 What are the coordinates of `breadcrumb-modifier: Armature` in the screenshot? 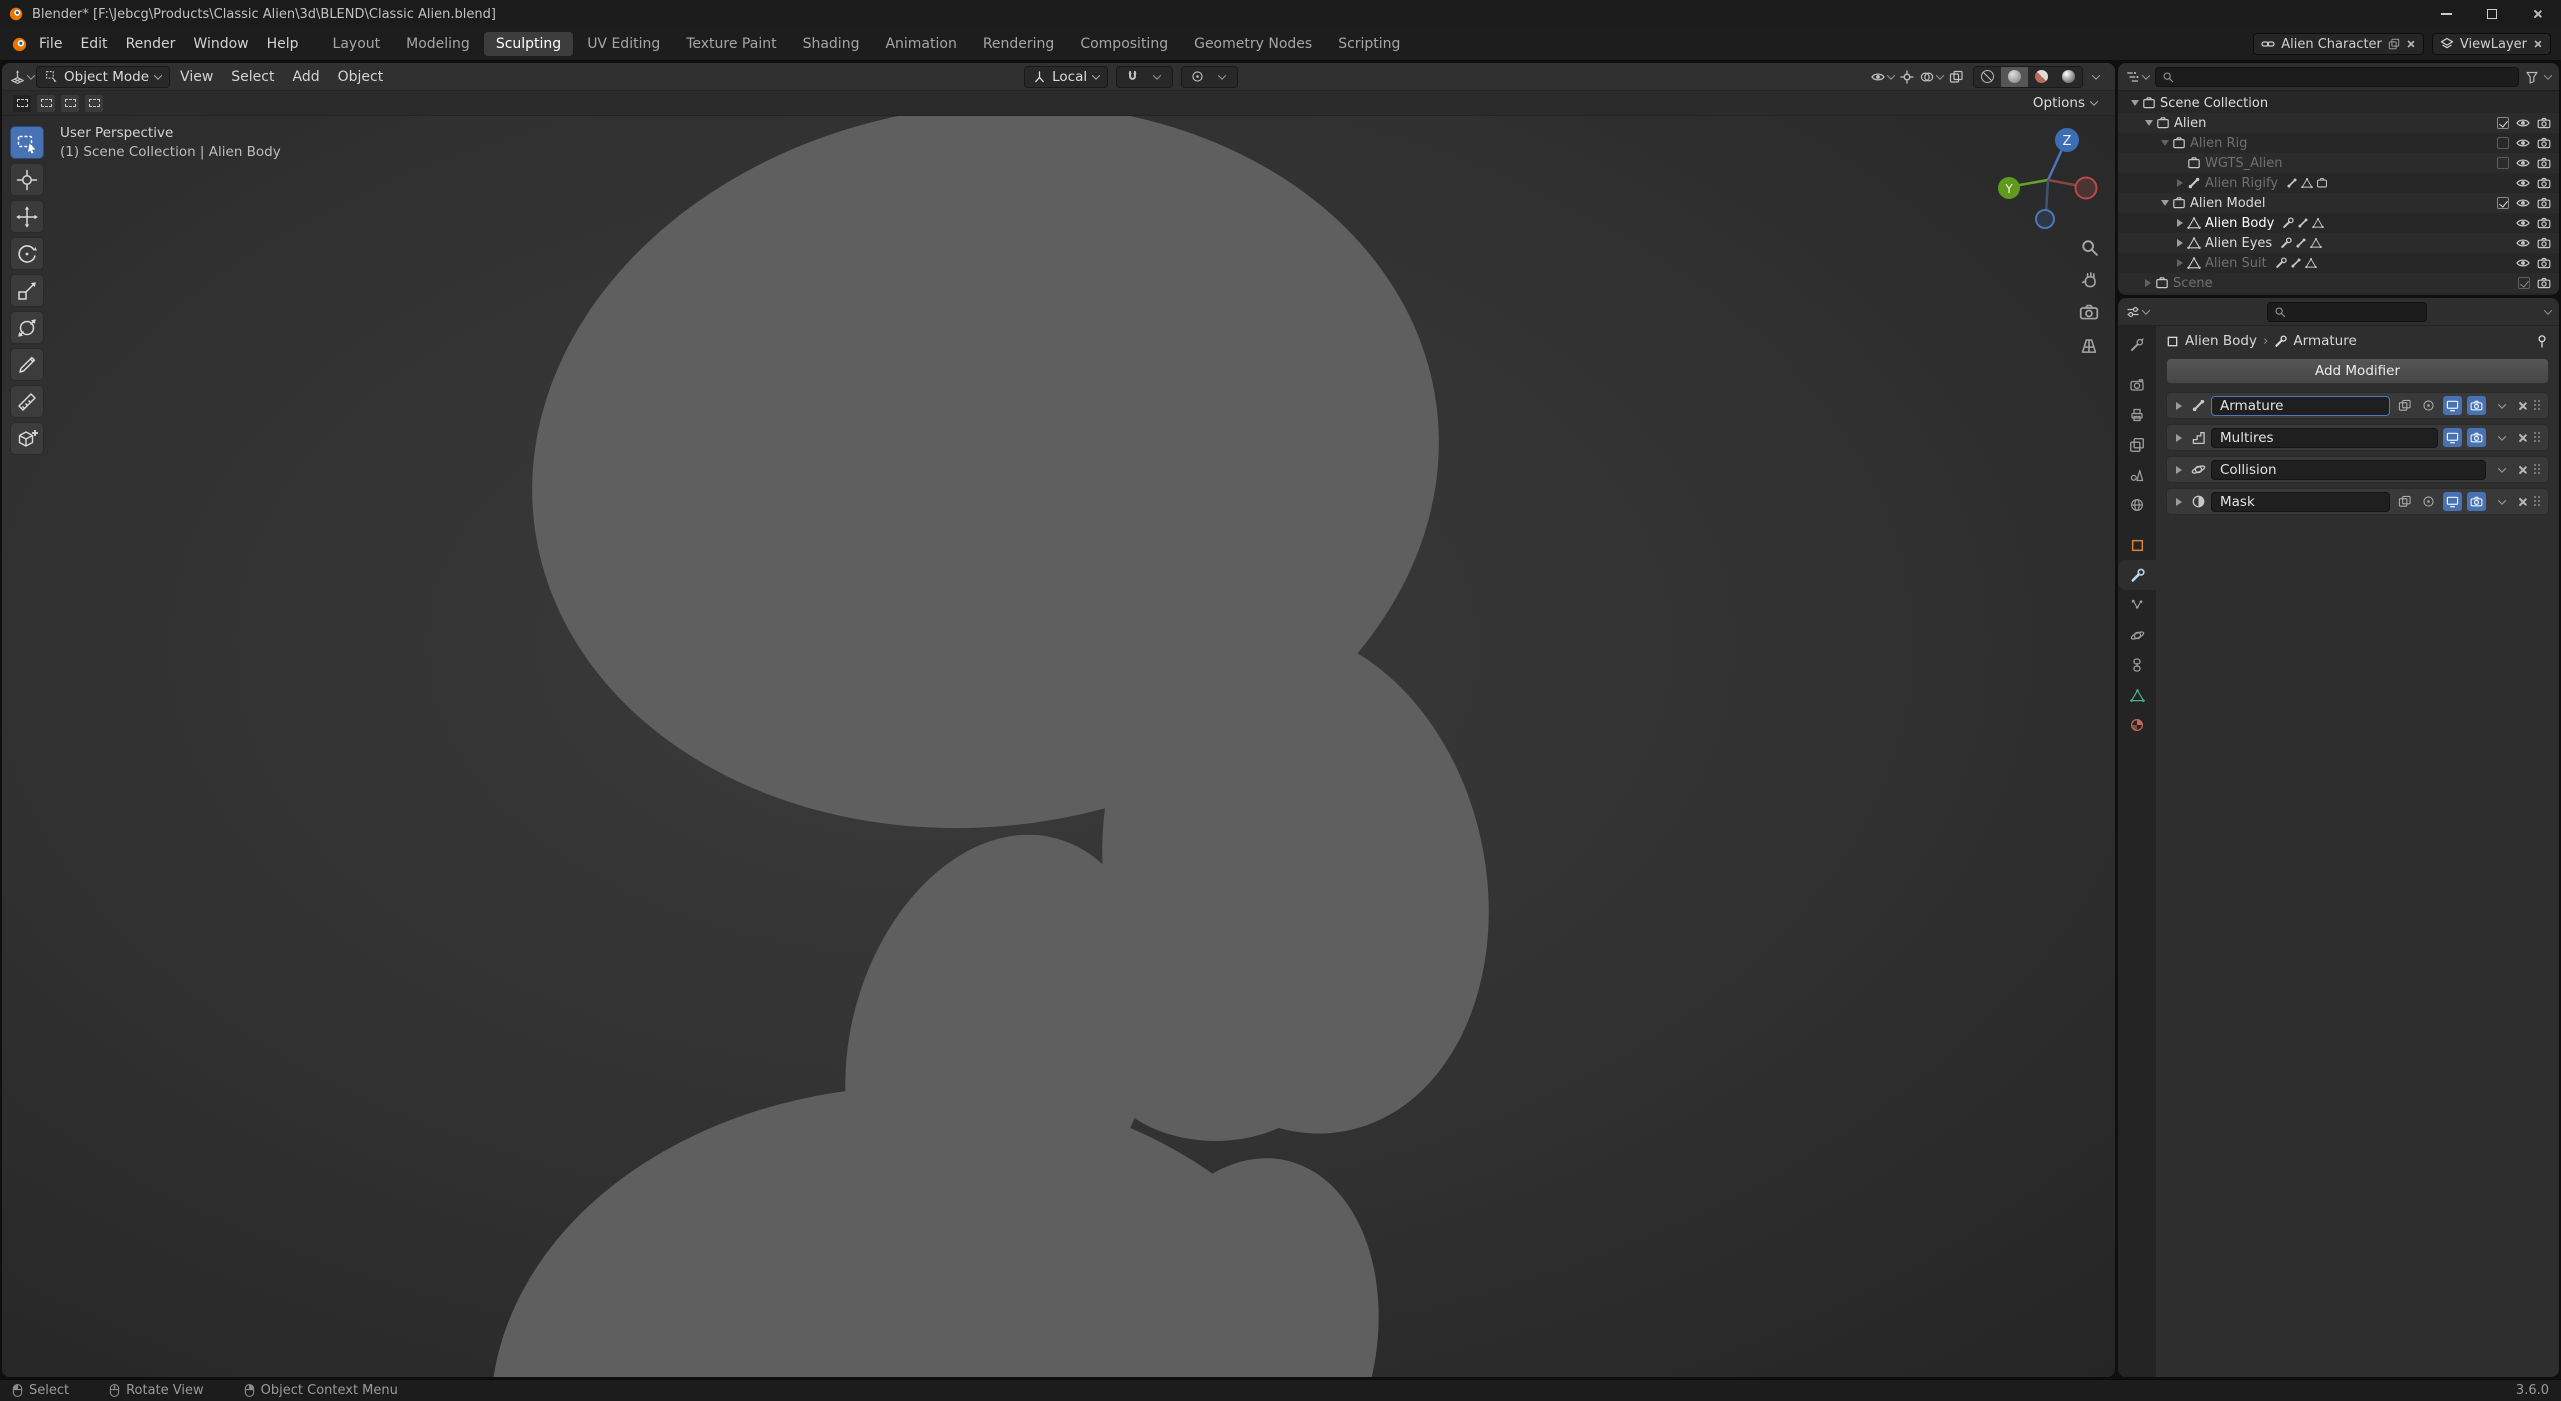 It's located at (2324, 341).